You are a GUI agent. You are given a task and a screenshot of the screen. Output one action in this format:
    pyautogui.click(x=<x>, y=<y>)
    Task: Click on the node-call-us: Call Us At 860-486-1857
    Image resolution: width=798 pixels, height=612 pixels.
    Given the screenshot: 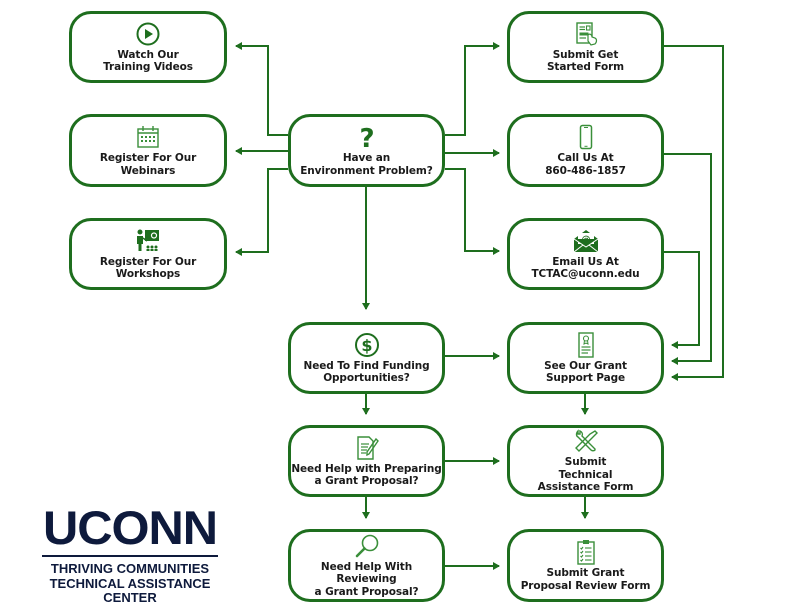 What is the action you would take?
    pyautogui.click(x=585, y=150)
    